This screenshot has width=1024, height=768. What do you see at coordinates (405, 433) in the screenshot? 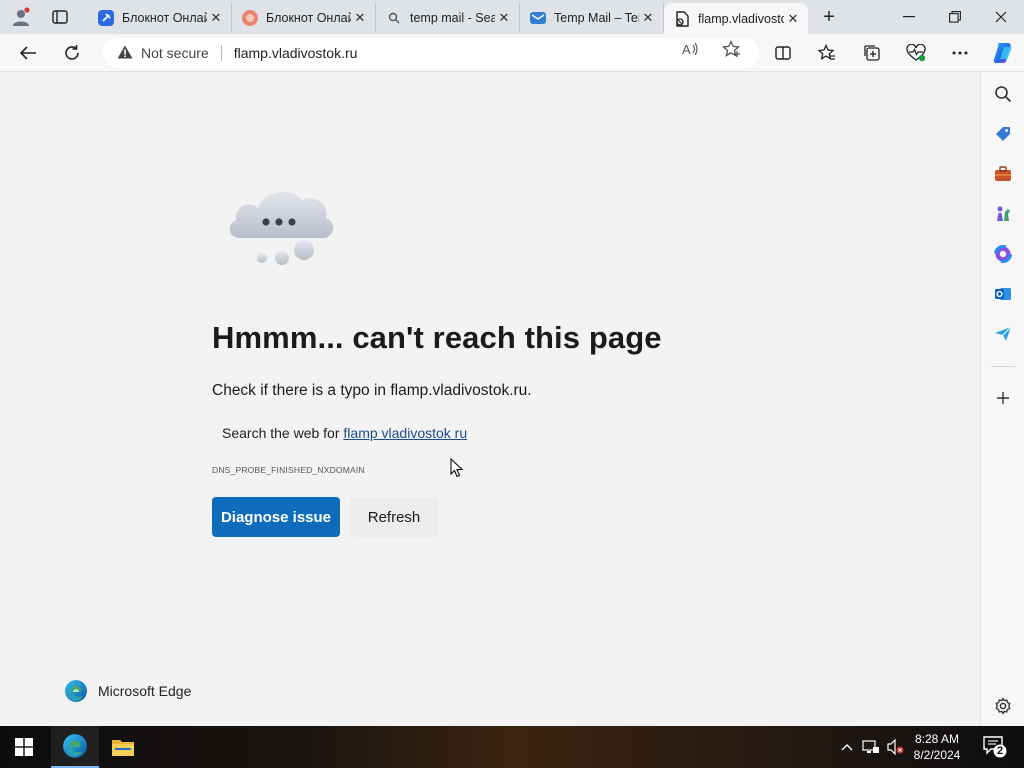
I see `search-web-link: flamp vladivostok ru` at bounding box center [405, 433].